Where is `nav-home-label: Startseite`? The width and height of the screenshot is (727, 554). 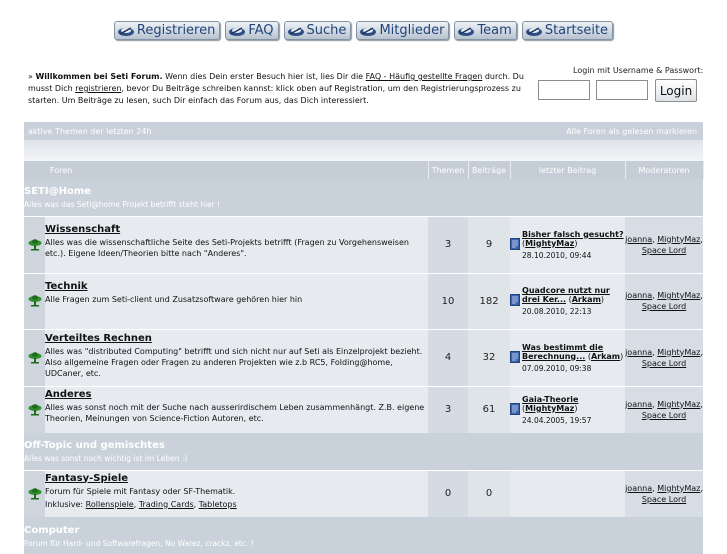 nav-home-label: Startseite is located at coordinates (576, 30).